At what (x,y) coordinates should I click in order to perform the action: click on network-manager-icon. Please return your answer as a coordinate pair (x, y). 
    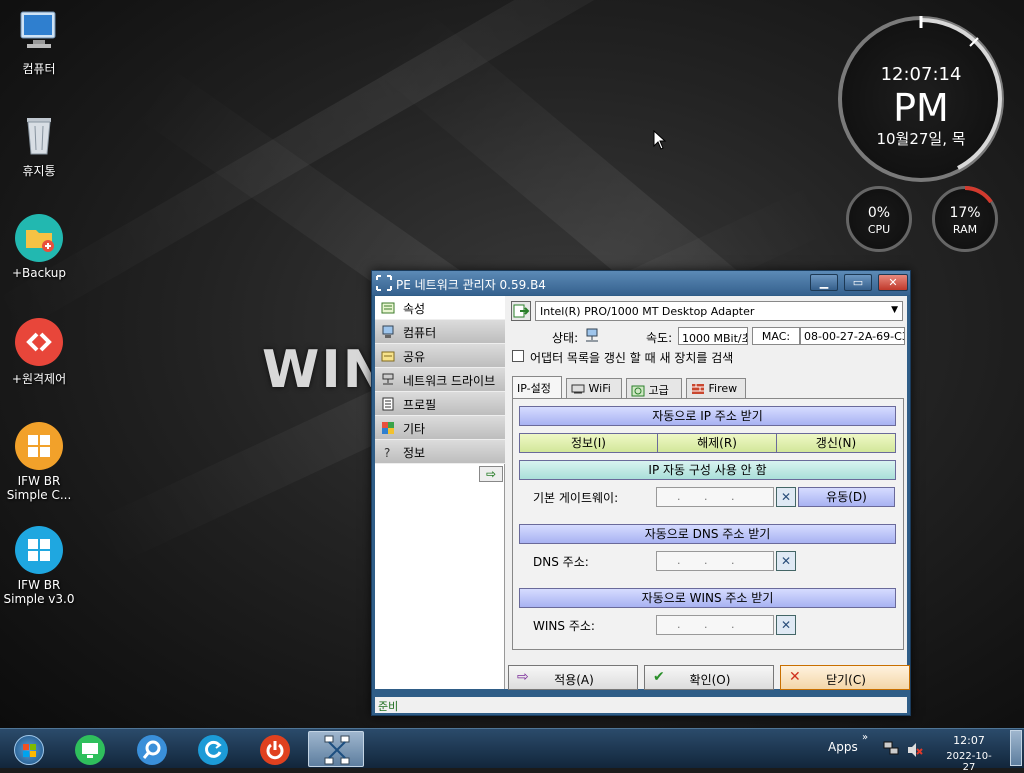
    Looking at the image, I should click on (337, 750).